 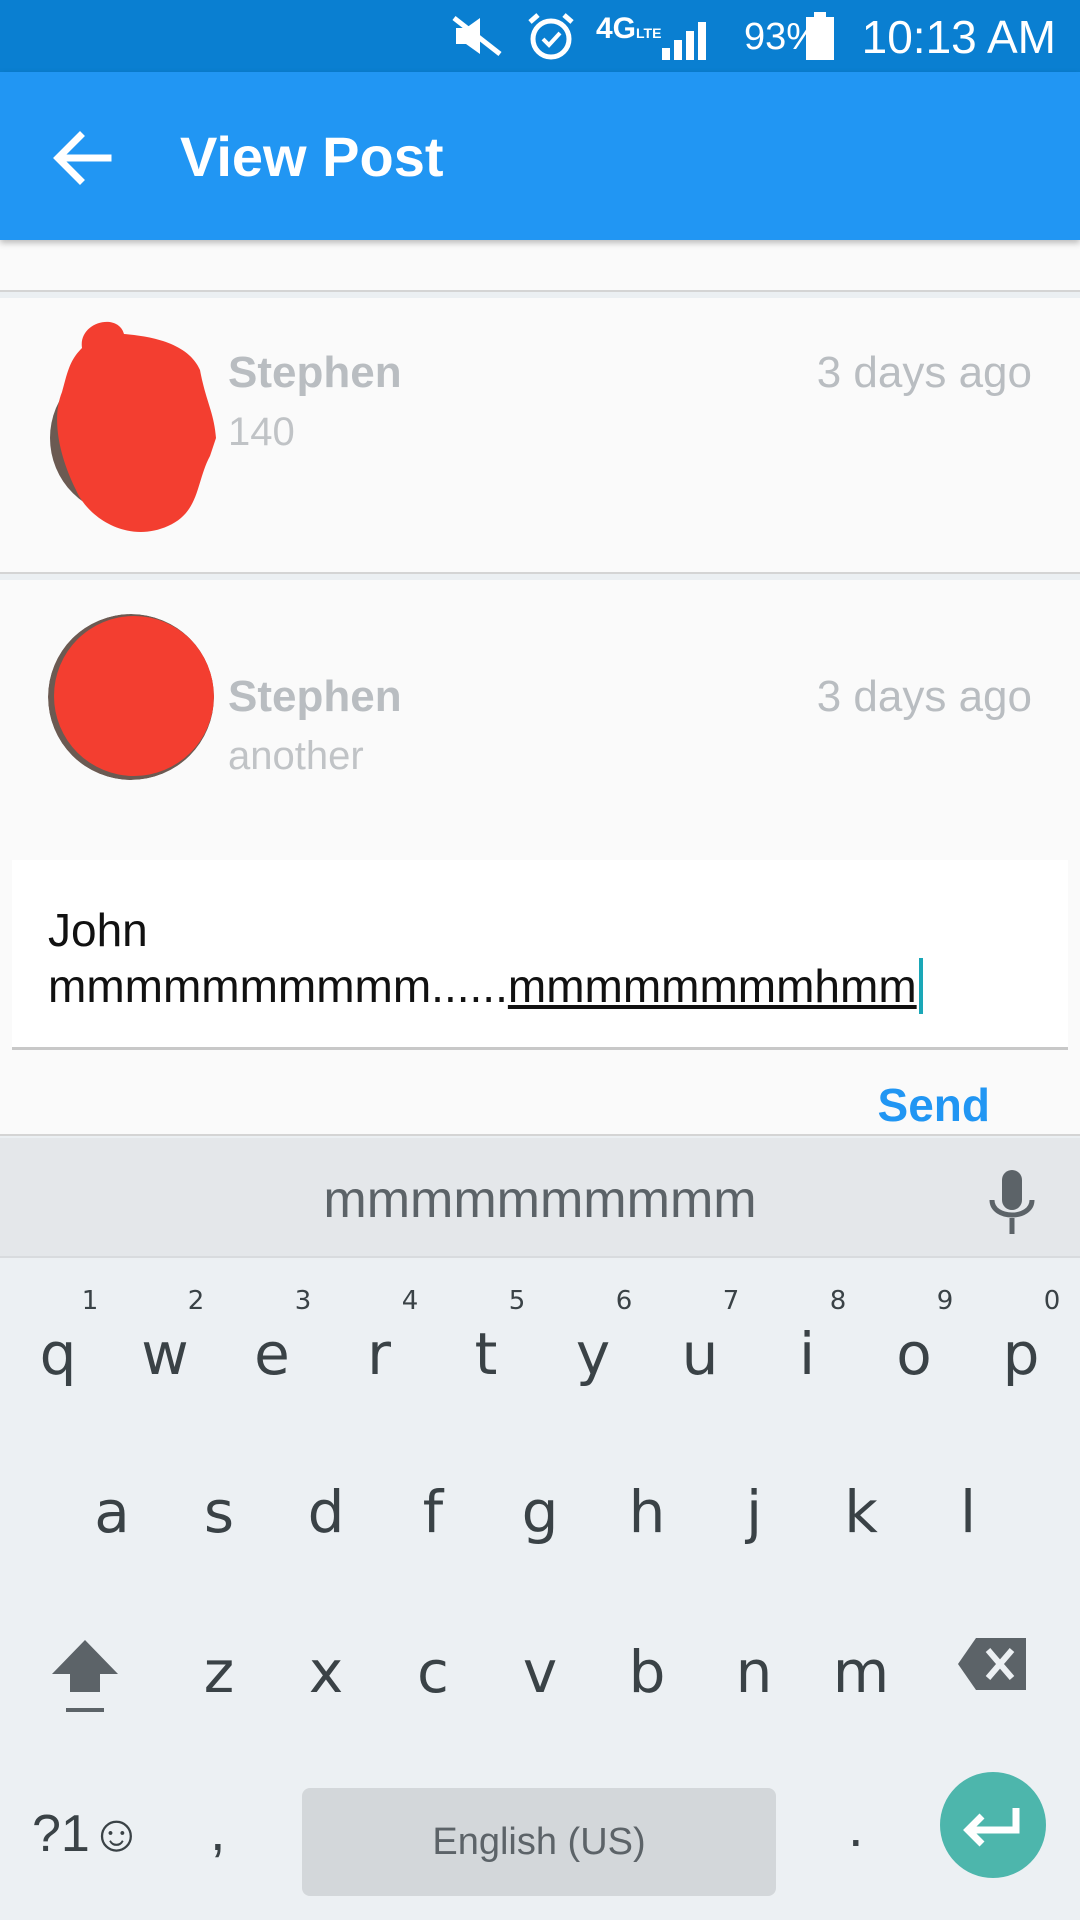 I want to click on suggestion-bar: mmmmmmmmmm, so click(x=540, y=1198).